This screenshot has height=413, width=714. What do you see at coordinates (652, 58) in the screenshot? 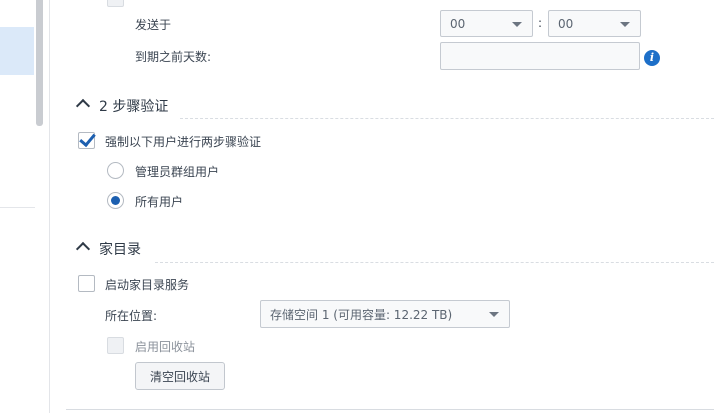
I see `info-icon: i` at bounding box center [652, 58].